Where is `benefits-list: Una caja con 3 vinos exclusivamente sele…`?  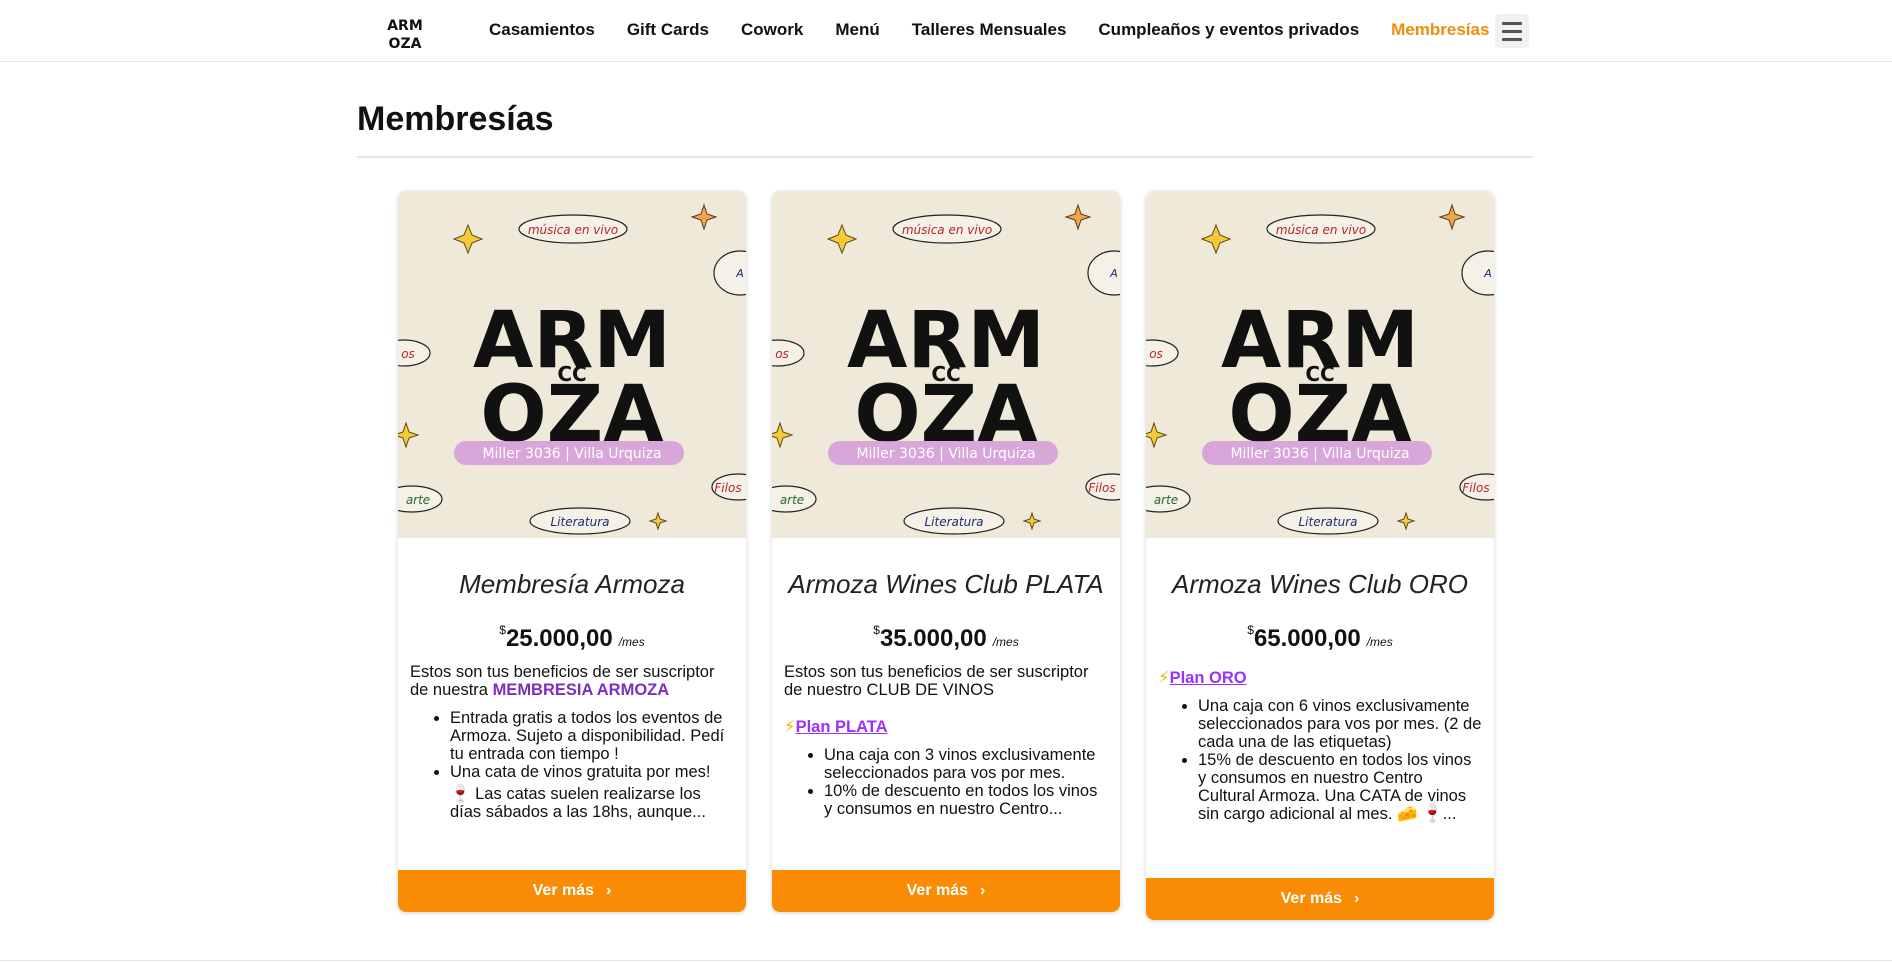
benefits-list: Una caja con 3 vinos exclusivamente sele… is located at coordinates (966, 782).